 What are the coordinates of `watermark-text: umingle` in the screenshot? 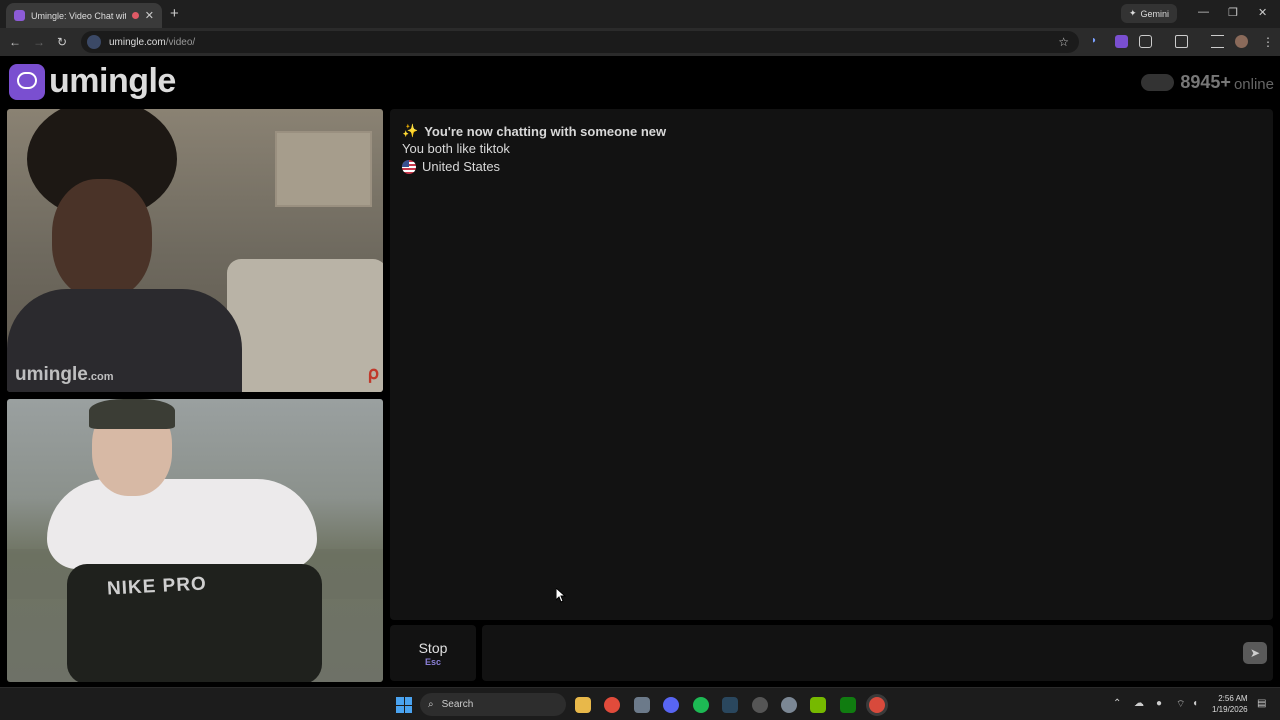 It's located at (51, 374).